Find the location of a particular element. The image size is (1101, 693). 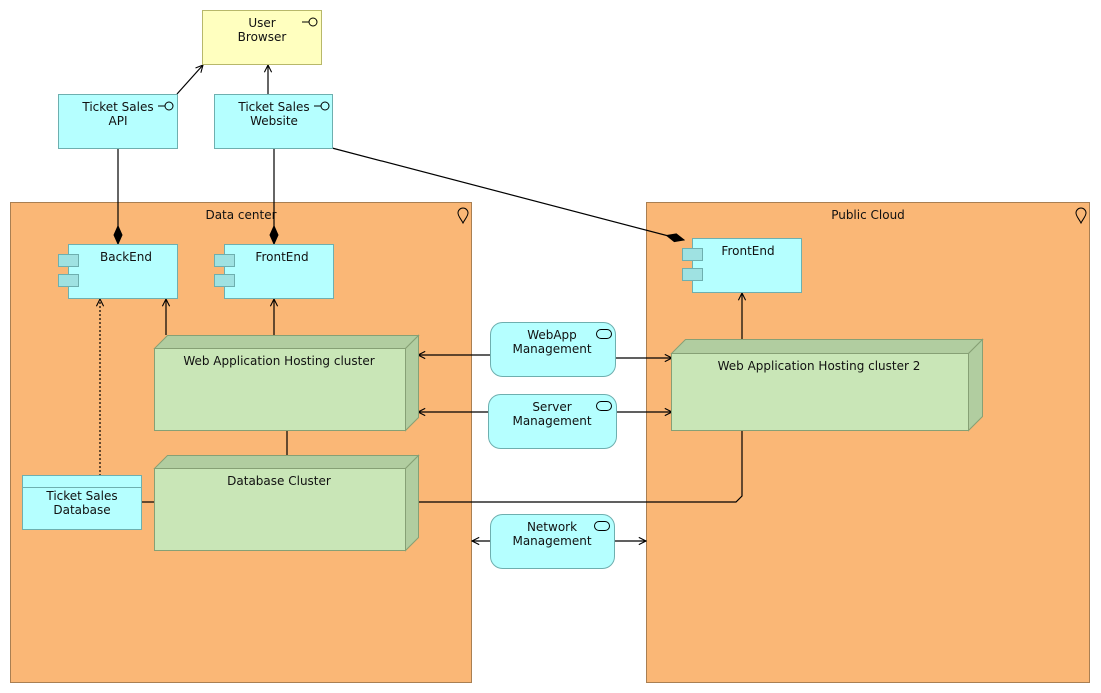

application-interface-ticket-sales-website: Ticket Sales Website is located at coordinates (273, 121).